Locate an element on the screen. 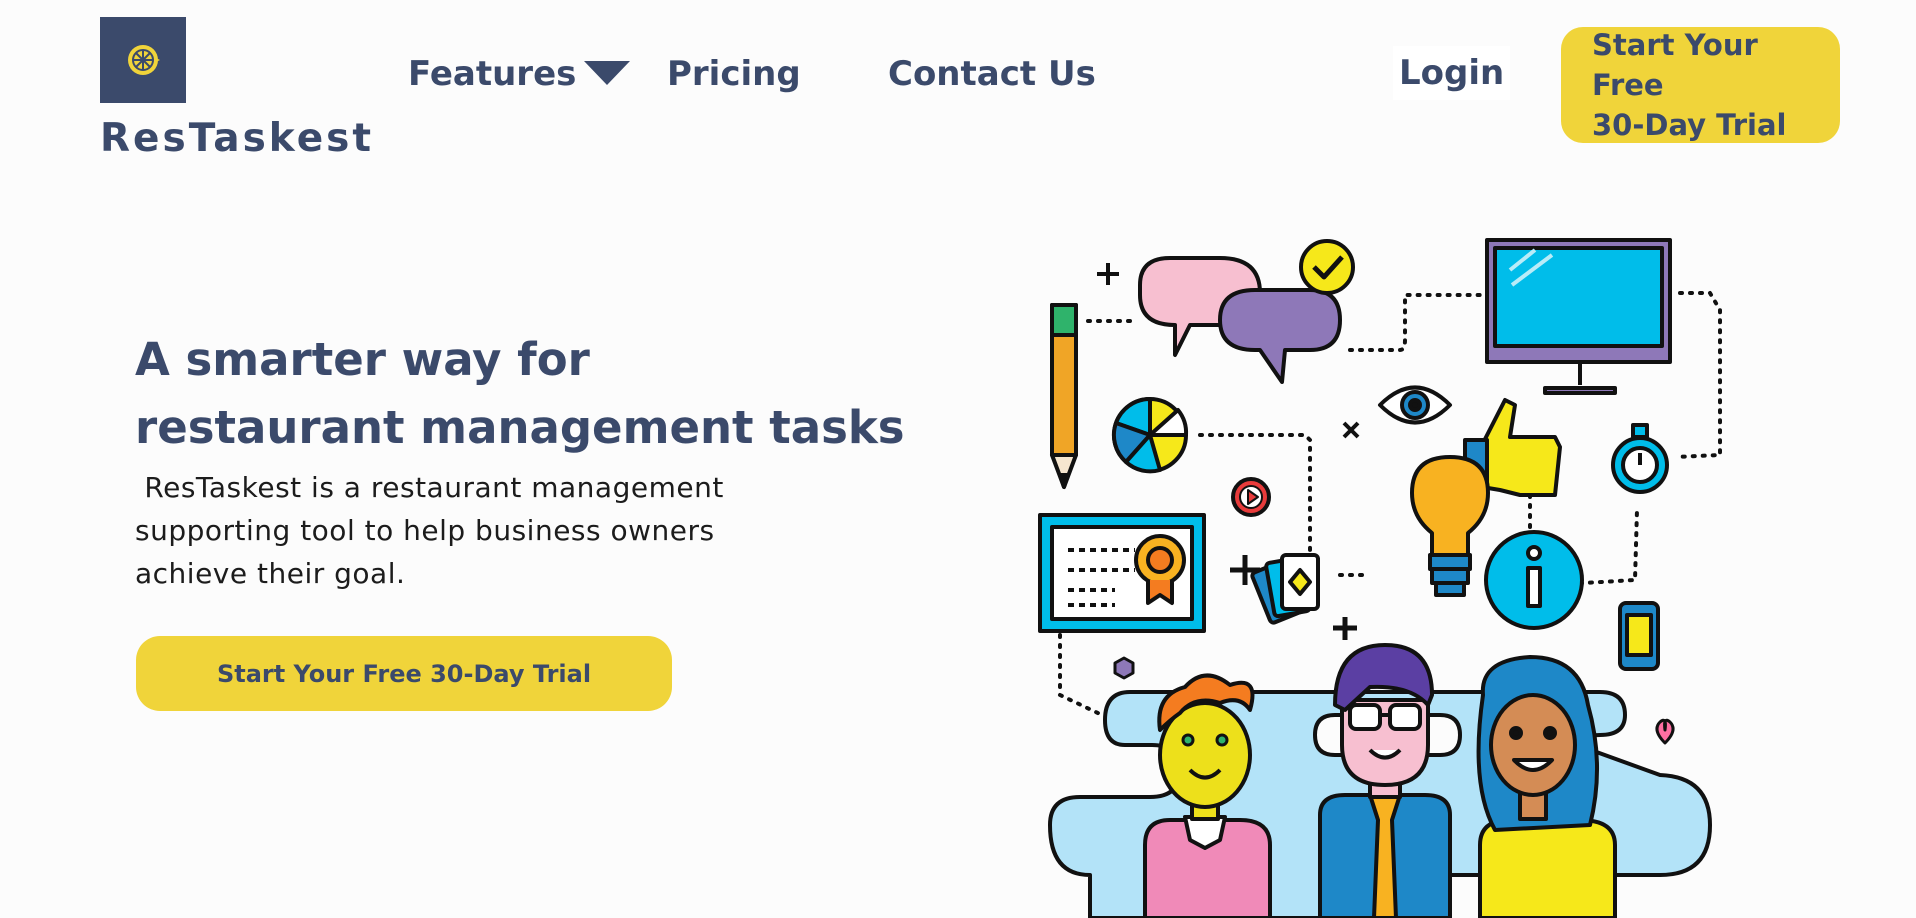  header-trial-line2: 30-Day Trial is located at coordinates (1689, 125).